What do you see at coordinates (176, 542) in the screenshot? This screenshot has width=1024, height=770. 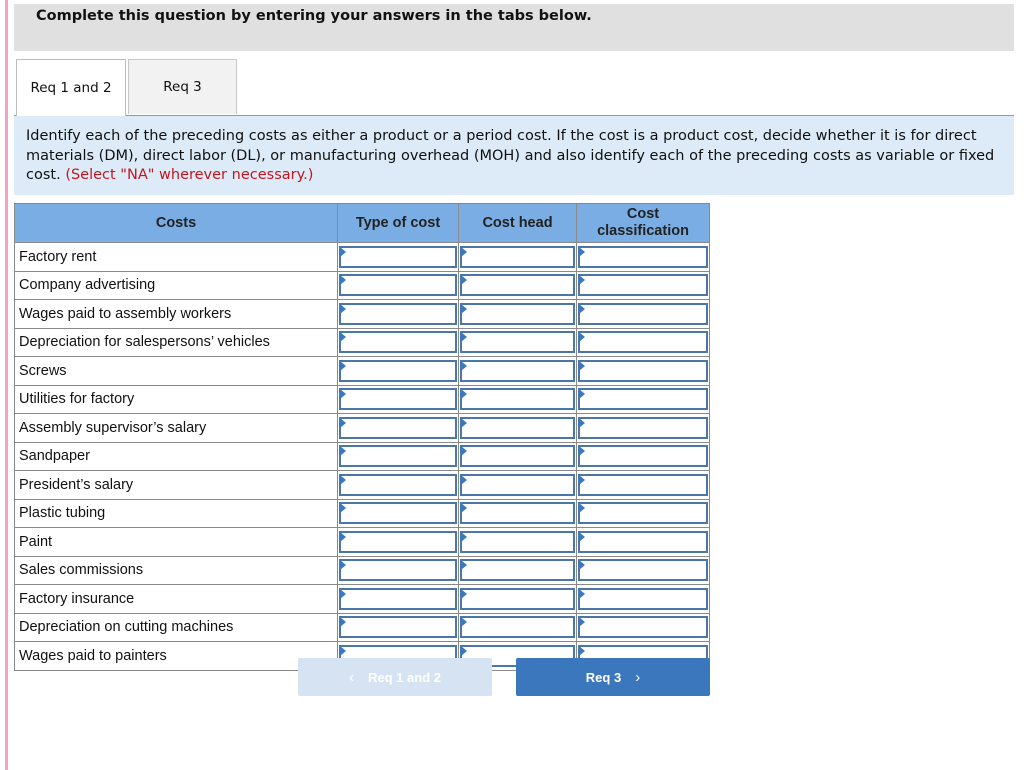 I see `cost-label: Paint` at bounding box center [176, 542].